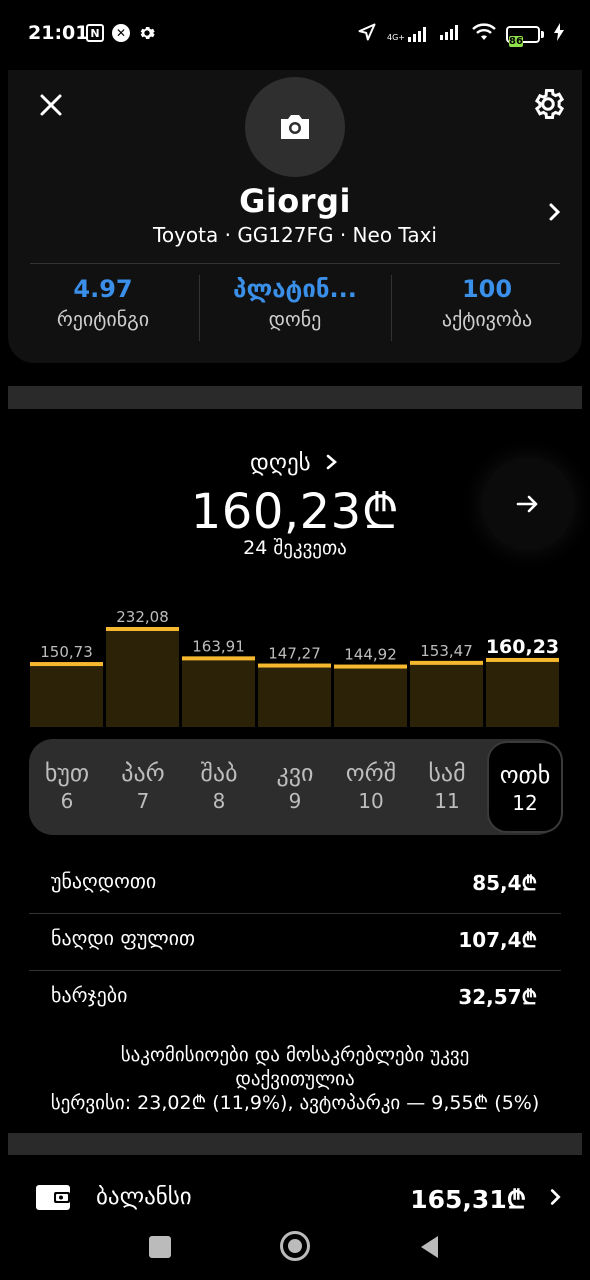  What do you see at coordinates (447, 787) in the screenshot?
I see `day-tab-tue: სამ 11` at bounding box center [447, 787].